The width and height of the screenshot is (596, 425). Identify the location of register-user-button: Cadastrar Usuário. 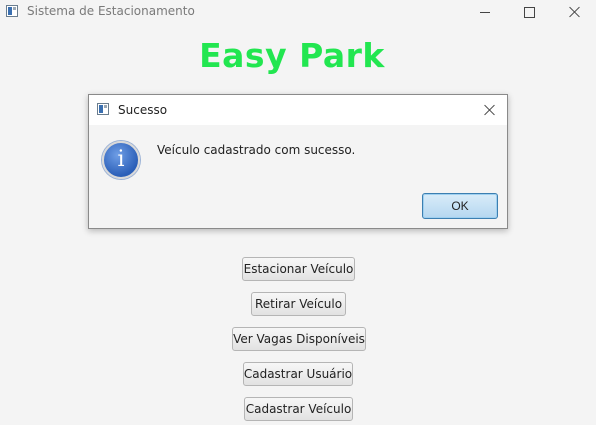
(298, 374).